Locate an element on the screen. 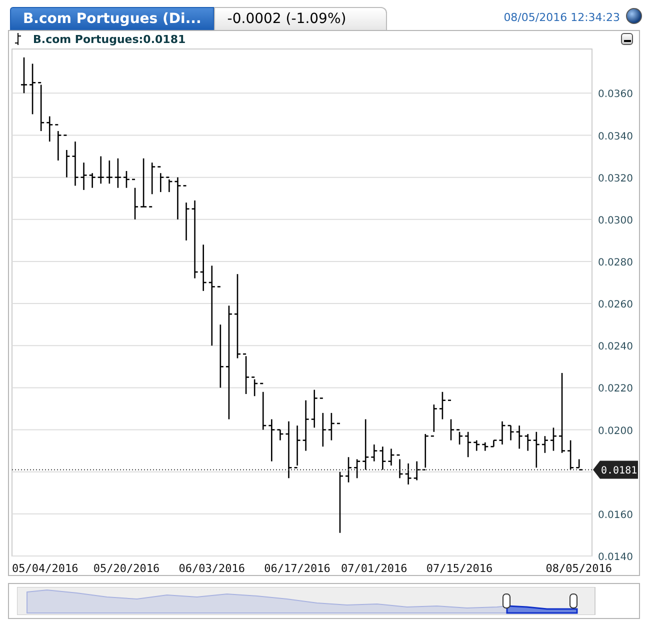  y-axis-label: 0.0240 is located at coordinates (615, 347).